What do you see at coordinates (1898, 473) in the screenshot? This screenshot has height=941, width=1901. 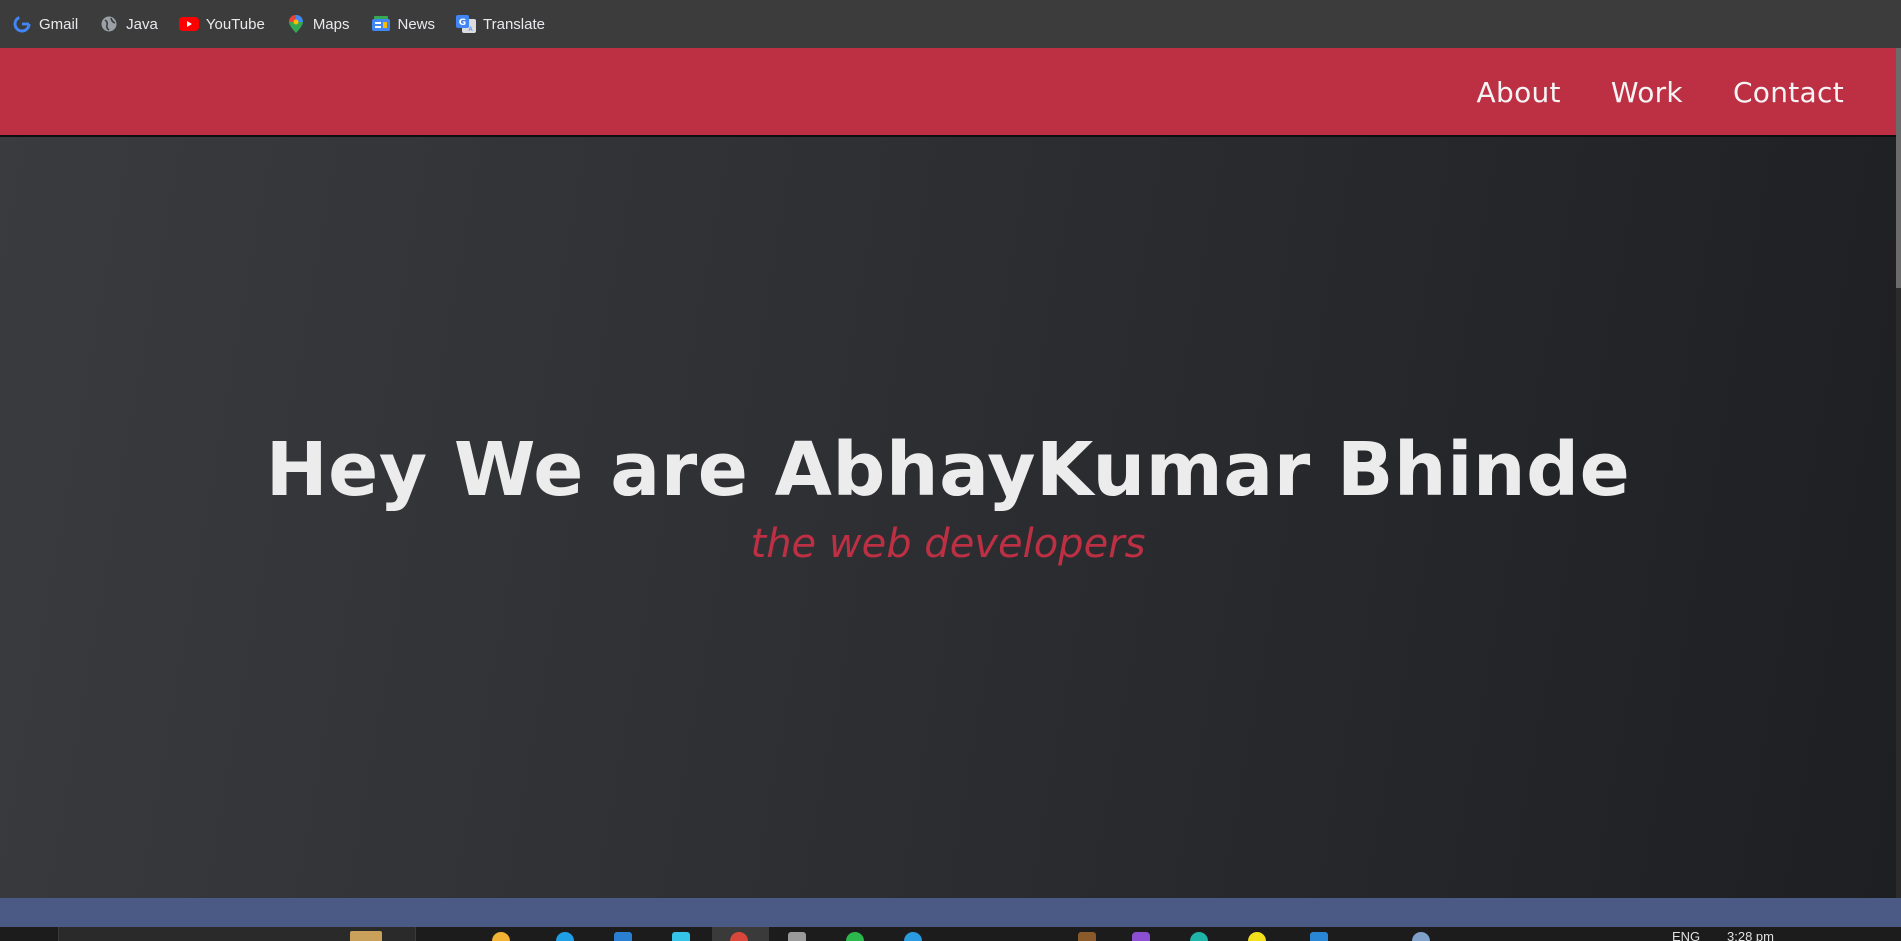 I see `page-scrollbar` at bounding box center [1898, 473].